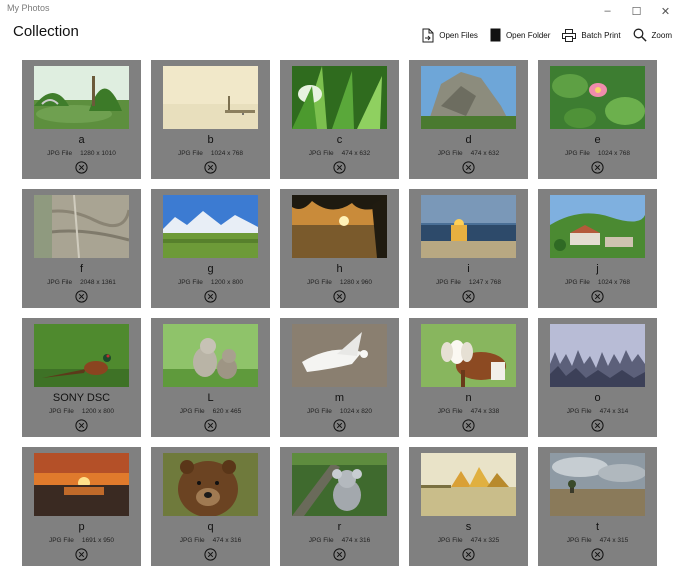 The height and width of the screenshot is (566, 680). What do you see at coordinates (339, 269) in the screenshot?
I see `photo-name: h` at bounding box center [339, 269].